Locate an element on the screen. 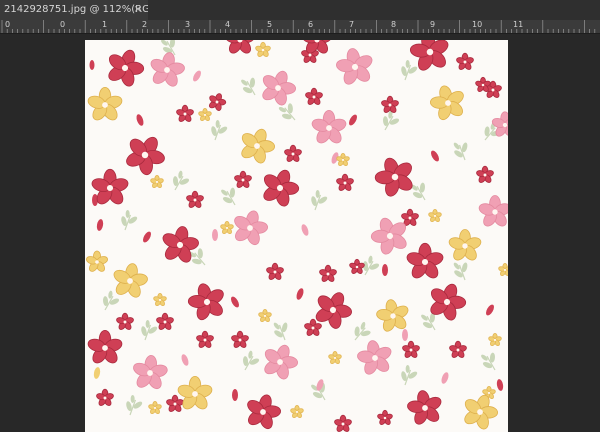  ruler-label: 1 is located at coordinates (105, 24).